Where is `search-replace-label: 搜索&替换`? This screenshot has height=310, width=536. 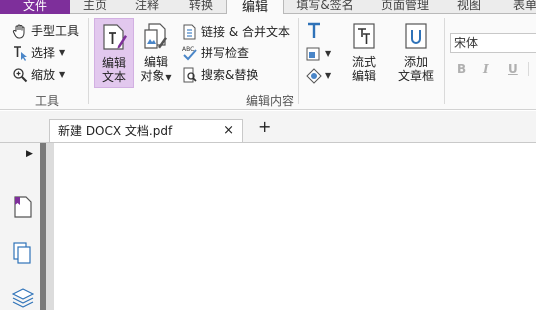
search-replace-label: 搜索&替换 is located at coordinates (230, 75).